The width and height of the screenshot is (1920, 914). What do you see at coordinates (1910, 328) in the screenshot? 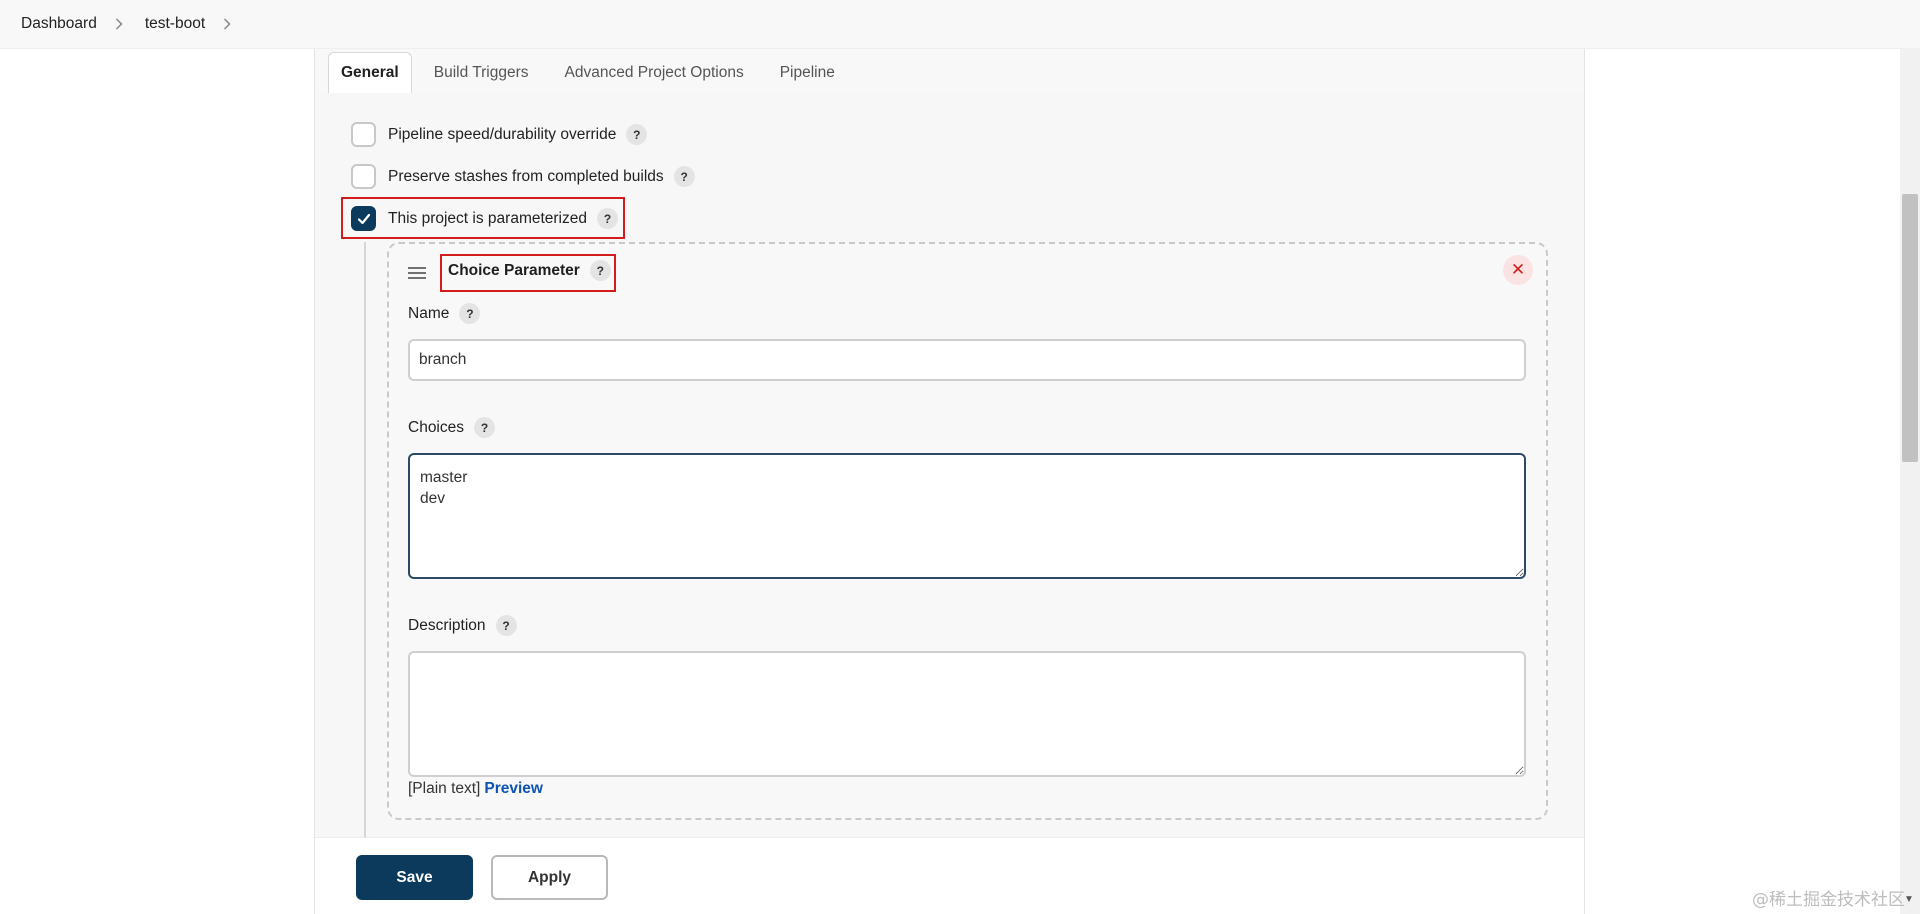
I see `scrollbar-thumb` at bounding box center [1910, 328].